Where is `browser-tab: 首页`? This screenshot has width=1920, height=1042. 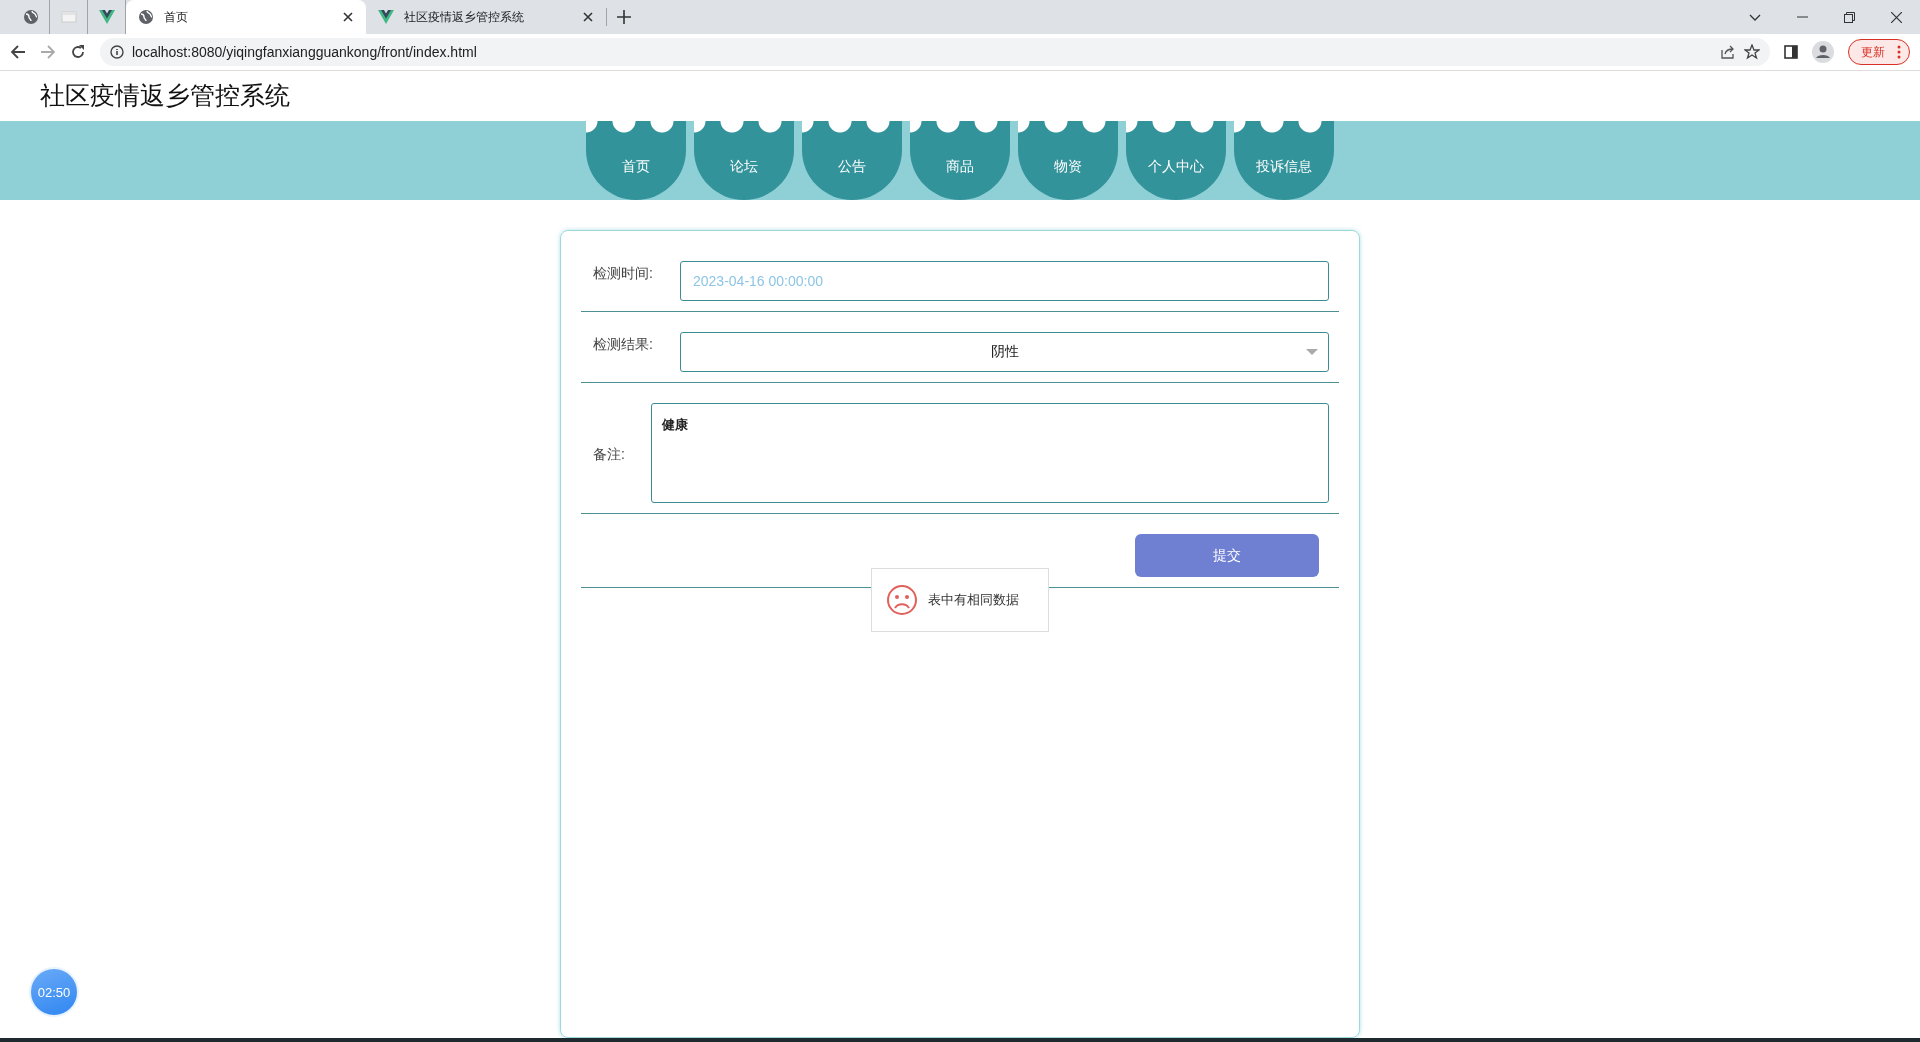
browser-tab: 首页 is located at coordinates (246, 17).